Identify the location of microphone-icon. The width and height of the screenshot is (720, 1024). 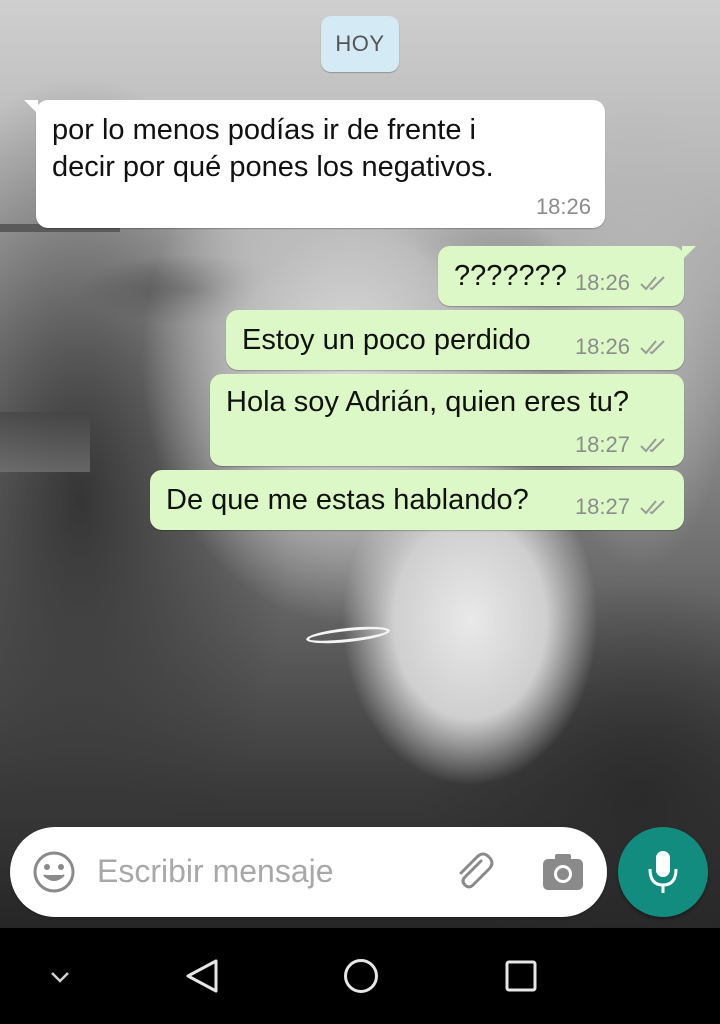
(663, 872).